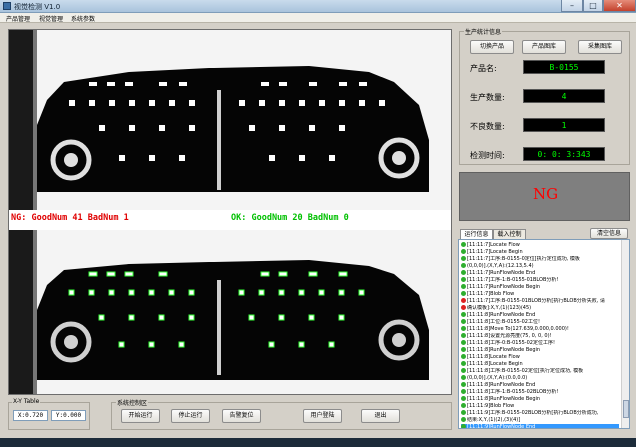  What do you see at coordinates (132, 402) in the screenshot?
I see `system-control-title: 系统控制区` at bounding box center [132, 402].